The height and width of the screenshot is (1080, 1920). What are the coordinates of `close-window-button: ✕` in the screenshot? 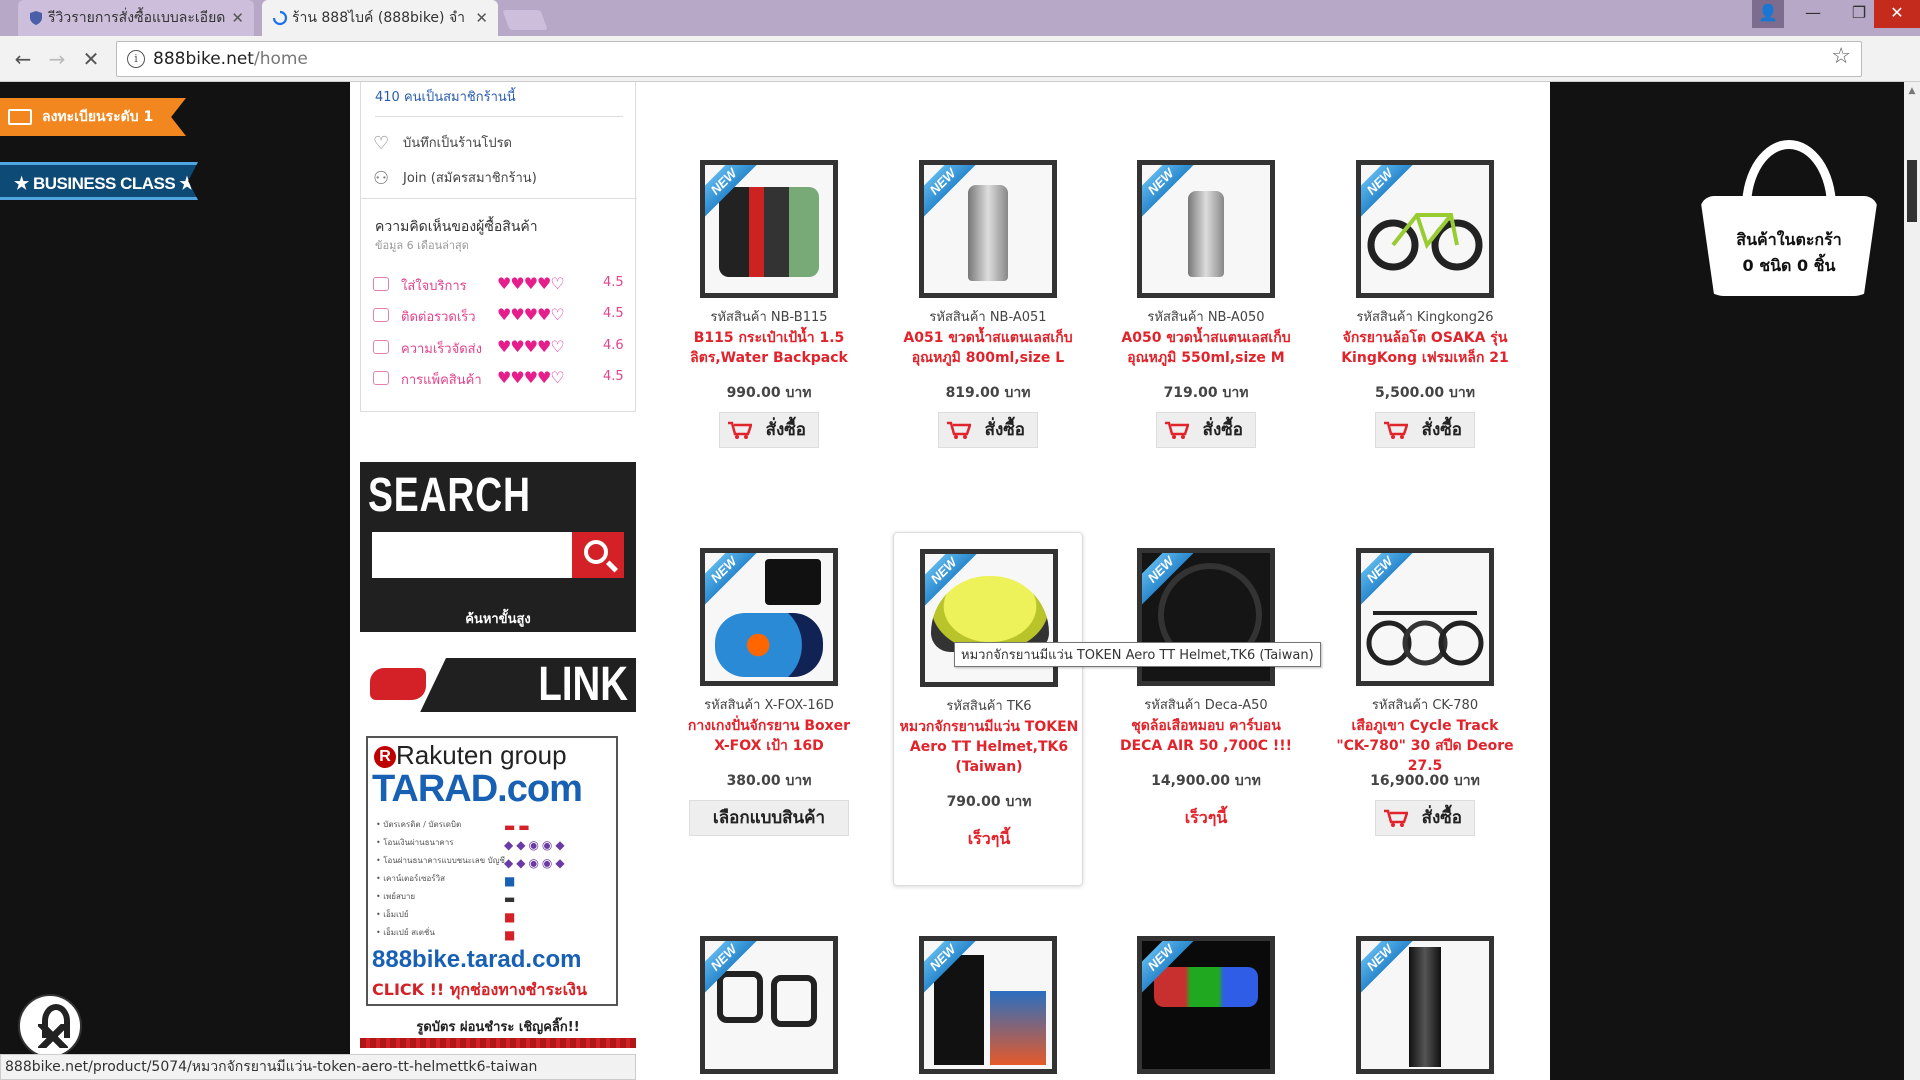 It's located at (1897, 14).